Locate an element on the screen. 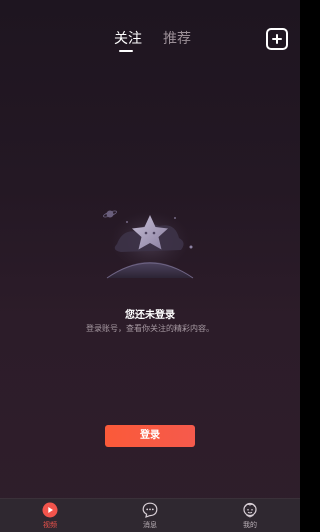 This screenshot has height=532, width=320. plus-square-icon is located at coordinates (277, 39).